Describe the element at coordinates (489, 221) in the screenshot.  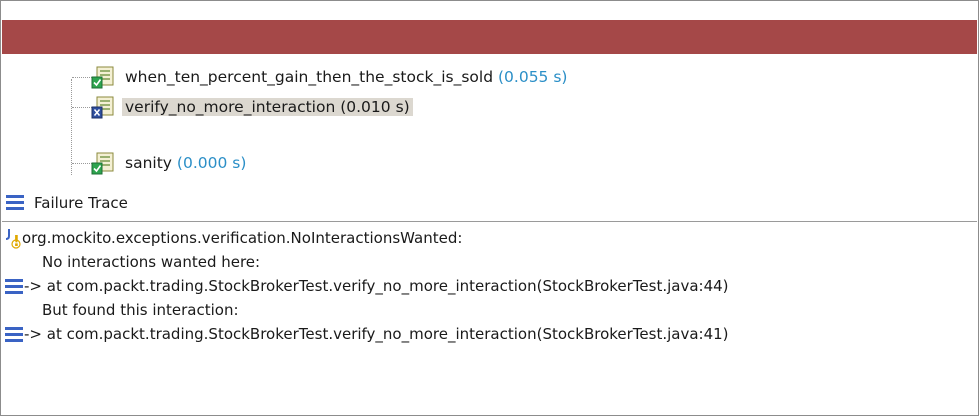
I see `divider` at that location.